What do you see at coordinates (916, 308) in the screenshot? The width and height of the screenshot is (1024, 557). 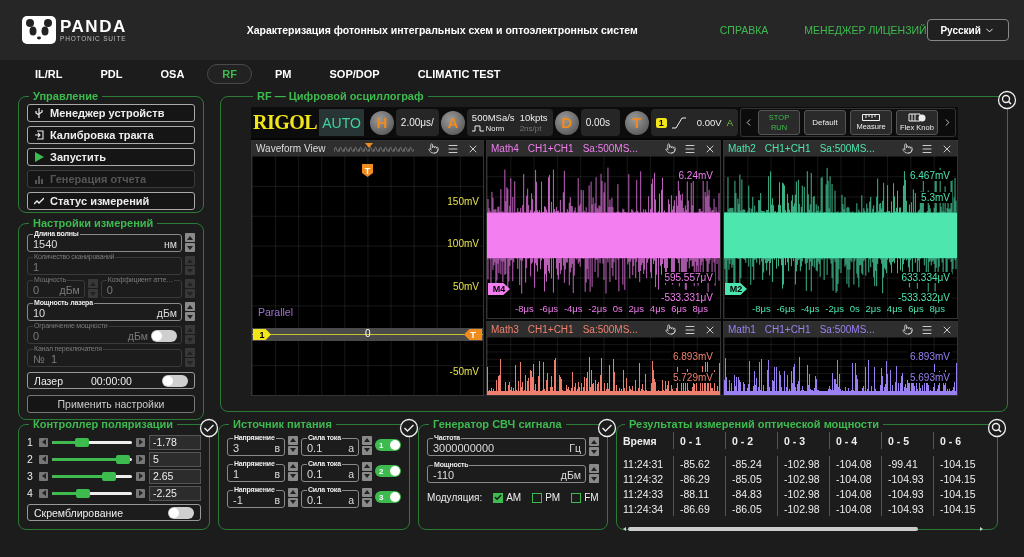 I see `axis-tick: 6μs` at bounding box center [916, 308].